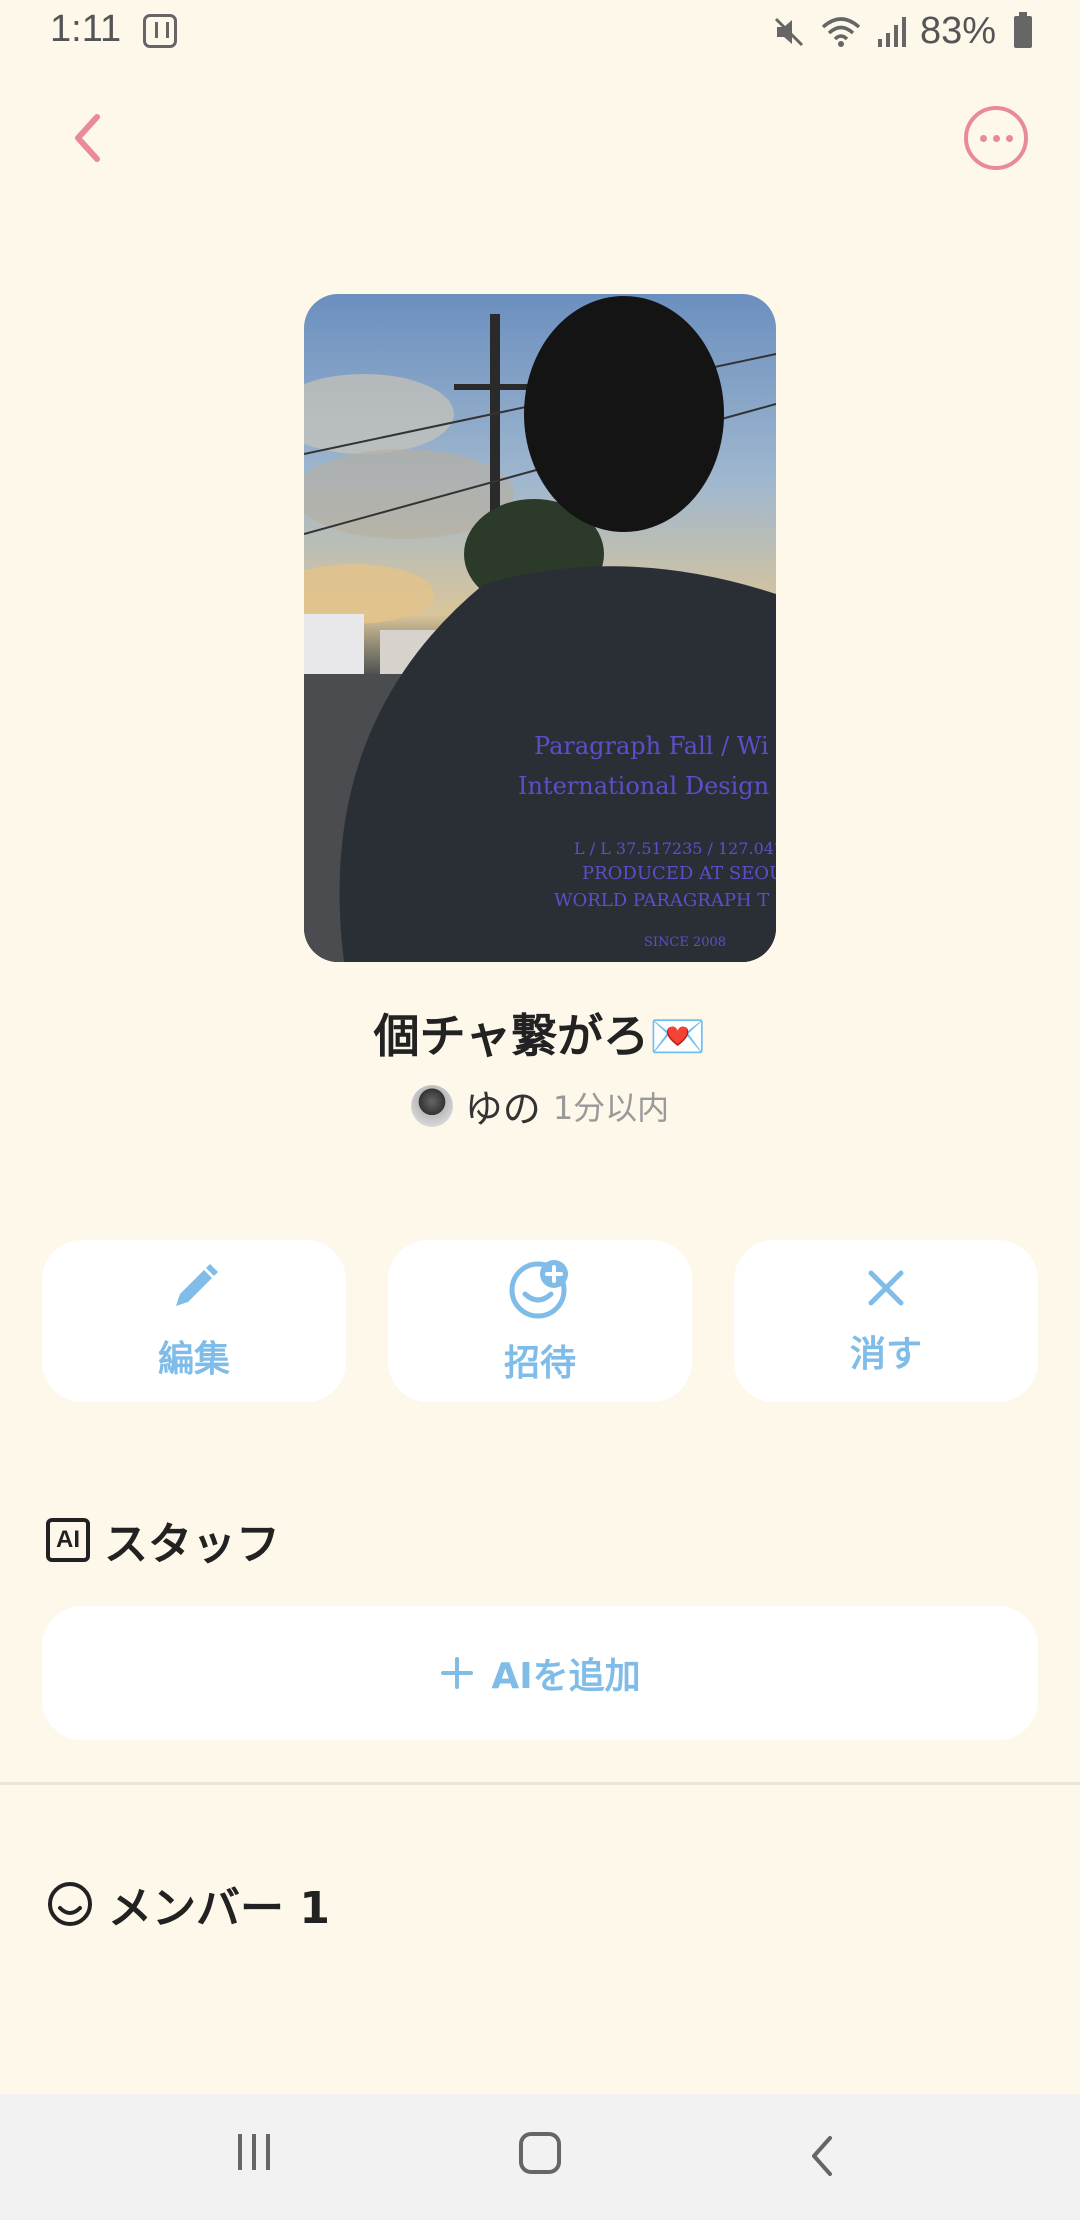 This screenshot has width=1080, height=2220. Describe the element at coordinates (68, 1540) in the screenshot. I see `ai-icon: AI` at that location.